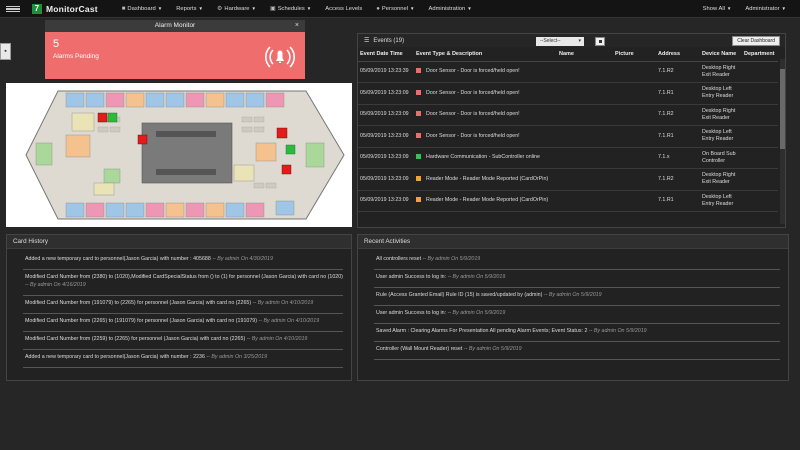 Image resolution: width=800 pixels, height=450 pixels. I want to click on gear-icon: ⚙, so click(220, 9).